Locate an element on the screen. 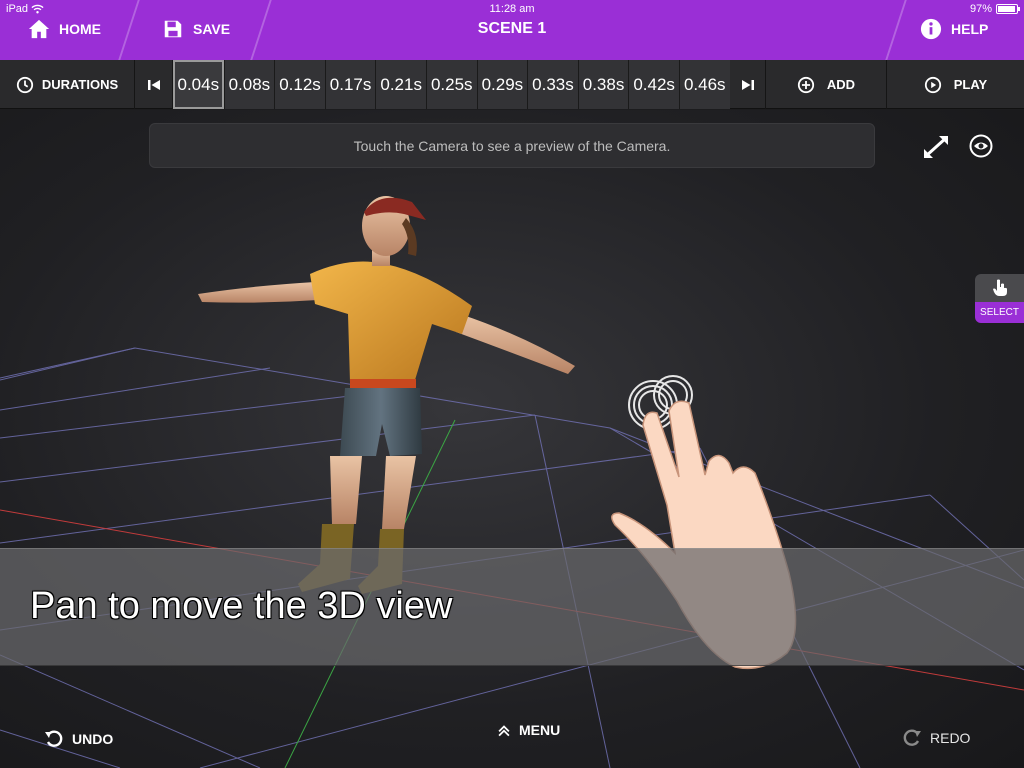 The height and width of the screenshot is (768, 1024). select-tool: SELECT is located at coordinates (999, 298).